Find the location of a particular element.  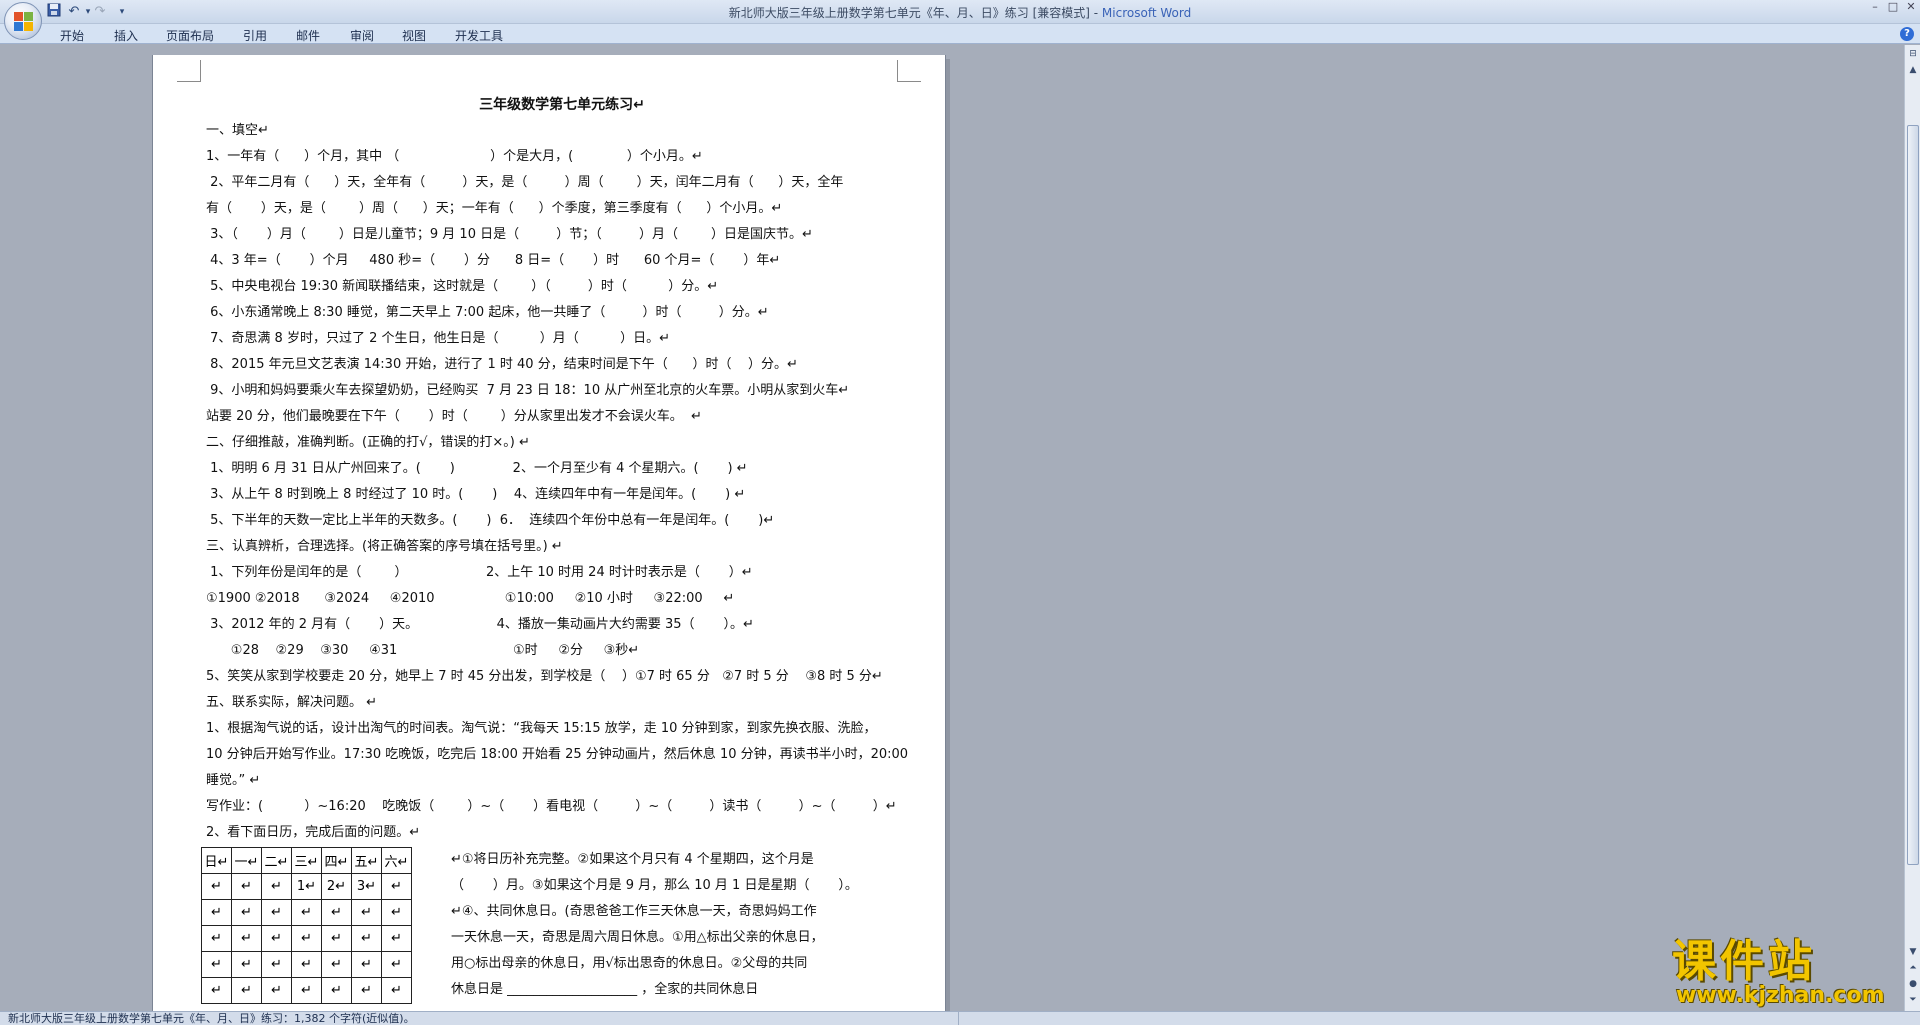

calendar-row: ↵ ↵ ↵ ↵ ↵ ↵ ↵ is located at coordinates (306, 938).